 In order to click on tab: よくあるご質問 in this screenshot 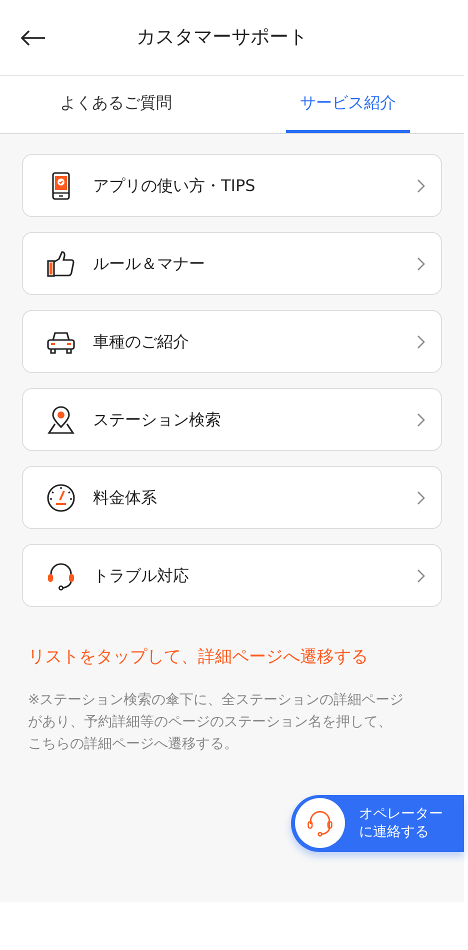, I will do `click(116, 104)`.